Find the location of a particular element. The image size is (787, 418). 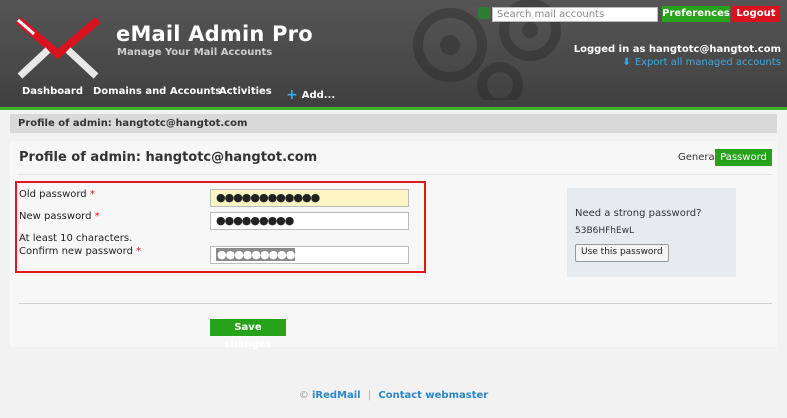

confirm-password-label: Confirm new password * is located at coordinates (80, 251).